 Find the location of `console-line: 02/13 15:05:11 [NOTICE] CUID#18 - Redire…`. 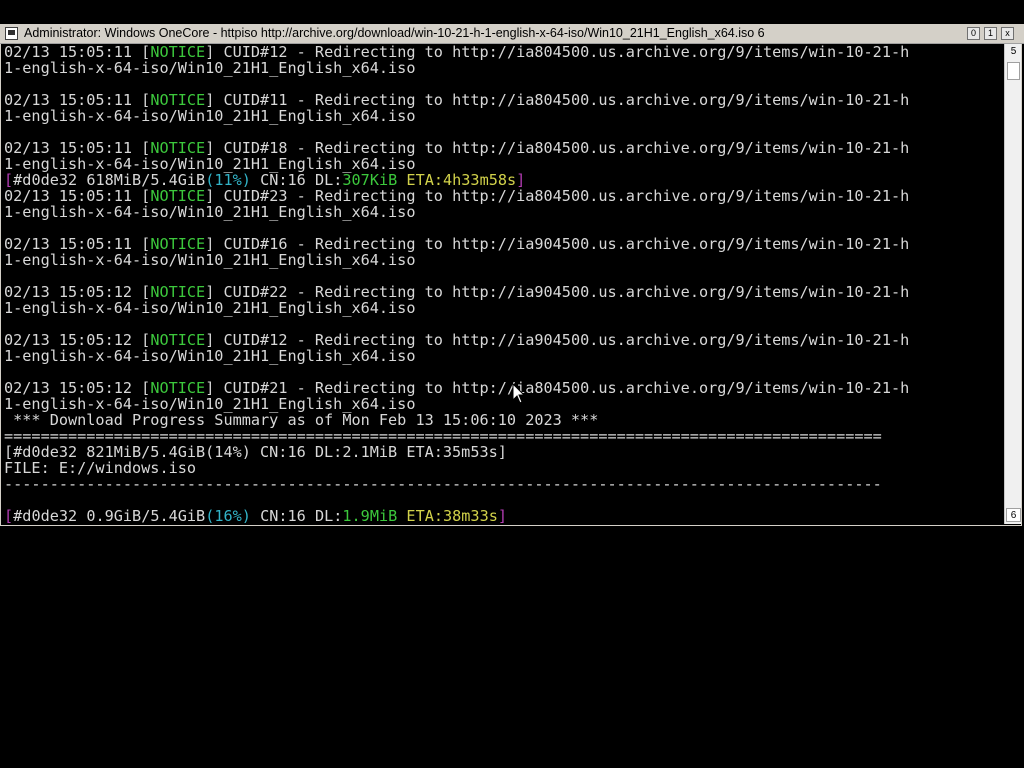

console-line: 02/13 15:05:11 [NOTICE] CUID#18 - Redire… is located at coordinates (457, 148).